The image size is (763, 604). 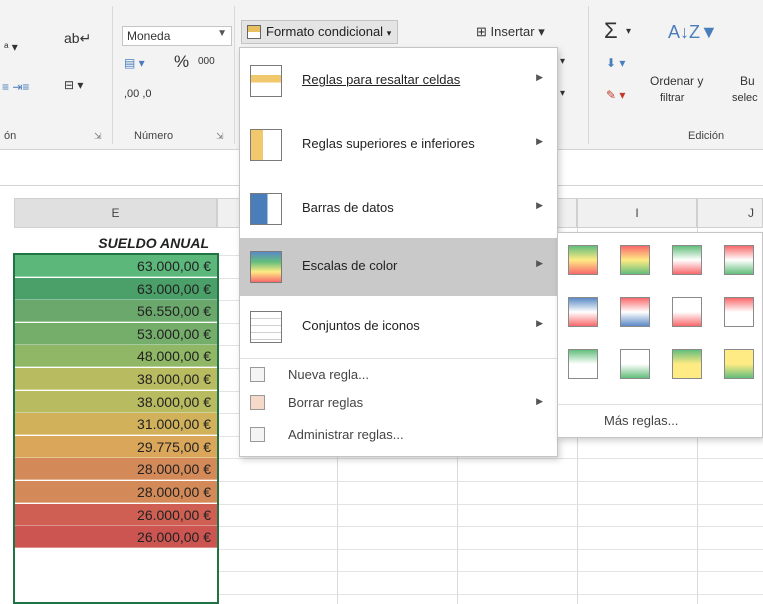 What do you see at coordinates (361, 325) in the screenshot?
I see `menu-item-label: Conjuntos de iconos` at bounding box center [361, 325].